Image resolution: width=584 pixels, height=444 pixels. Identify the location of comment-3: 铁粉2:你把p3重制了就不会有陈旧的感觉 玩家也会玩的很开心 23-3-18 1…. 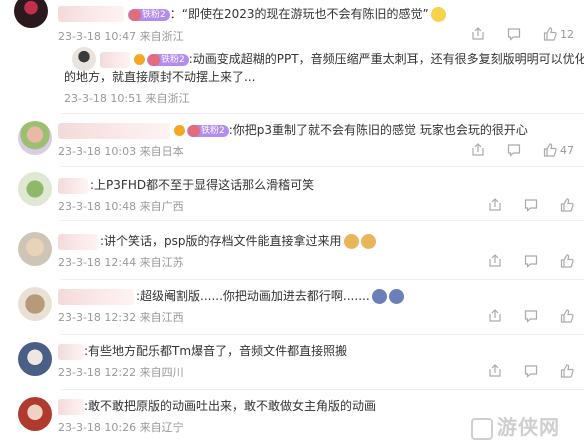
(292, 142).